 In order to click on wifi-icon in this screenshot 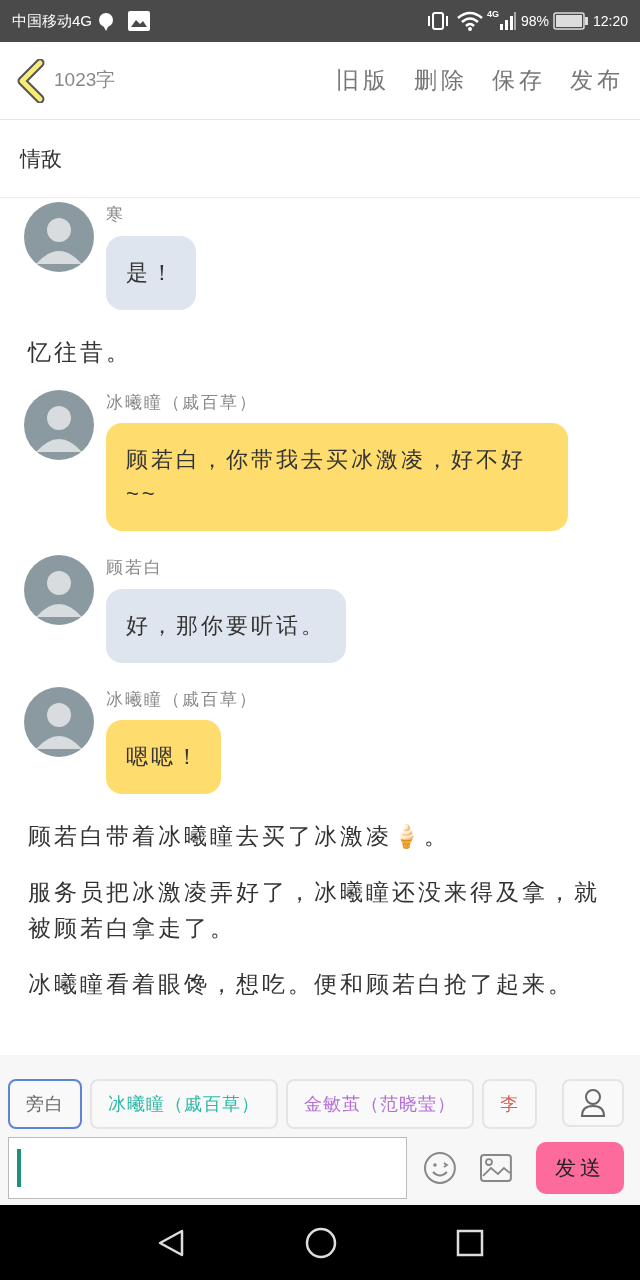, I will do `click(469, 21)`.